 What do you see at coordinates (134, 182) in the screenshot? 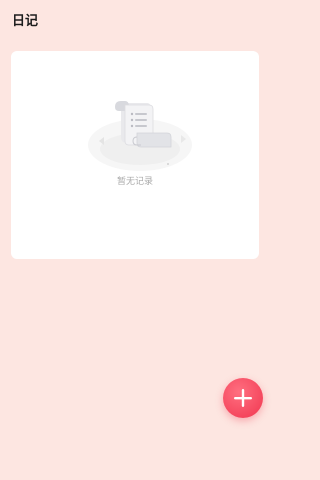
I see `empty-state-message: 暂无记录` at bounding box center [134, 182].